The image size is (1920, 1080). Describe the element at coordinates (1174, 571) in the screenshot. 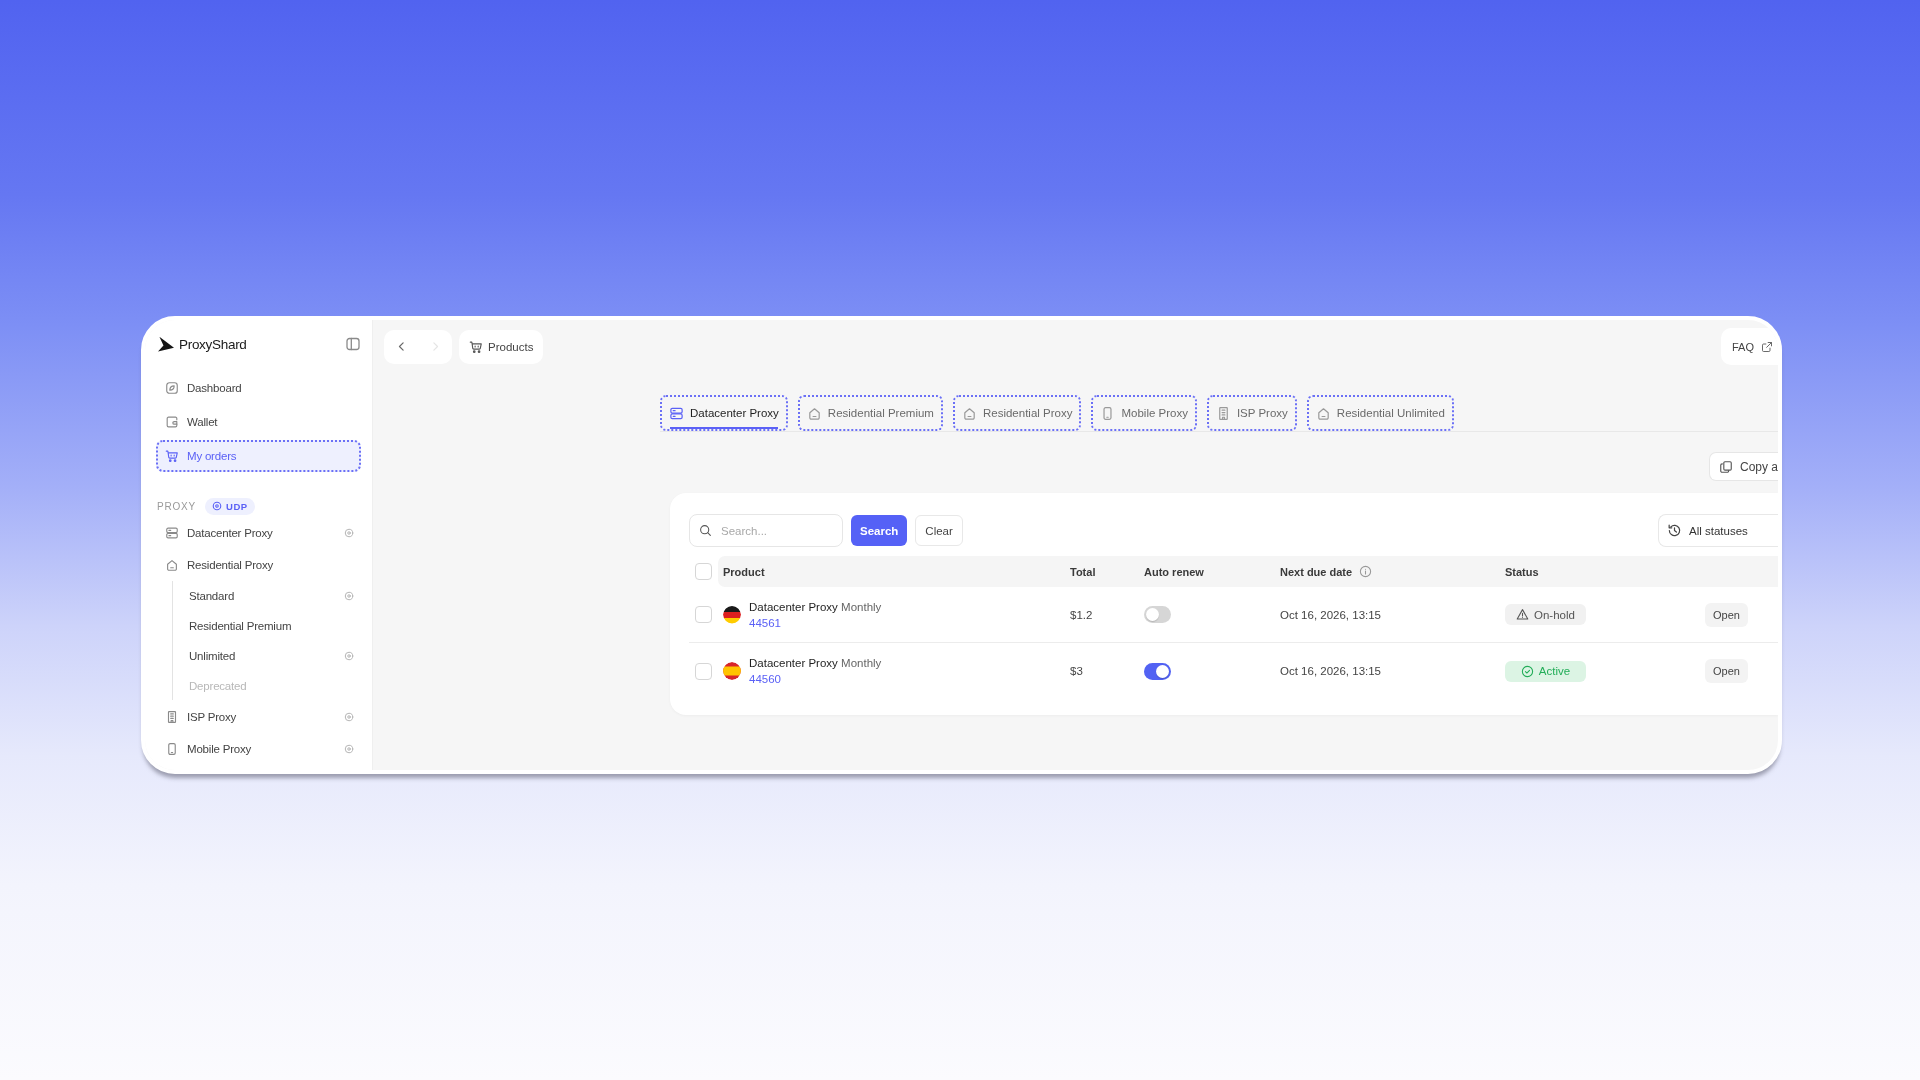

I see `column-header: Auto renew` at that location.